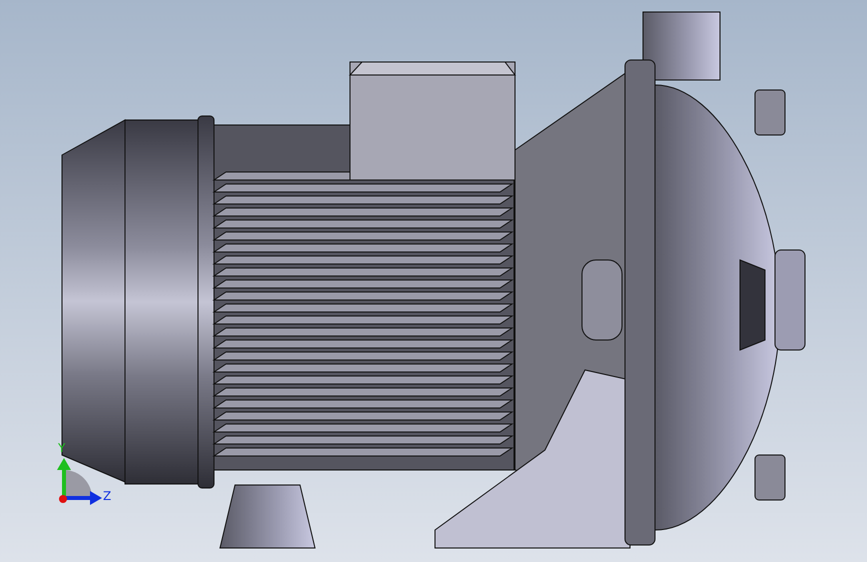 The width and height of the screenshot is (867, 562). Describe the element at coordinates (63, 499) in the screenshot. I see `origin-icon` at that location.